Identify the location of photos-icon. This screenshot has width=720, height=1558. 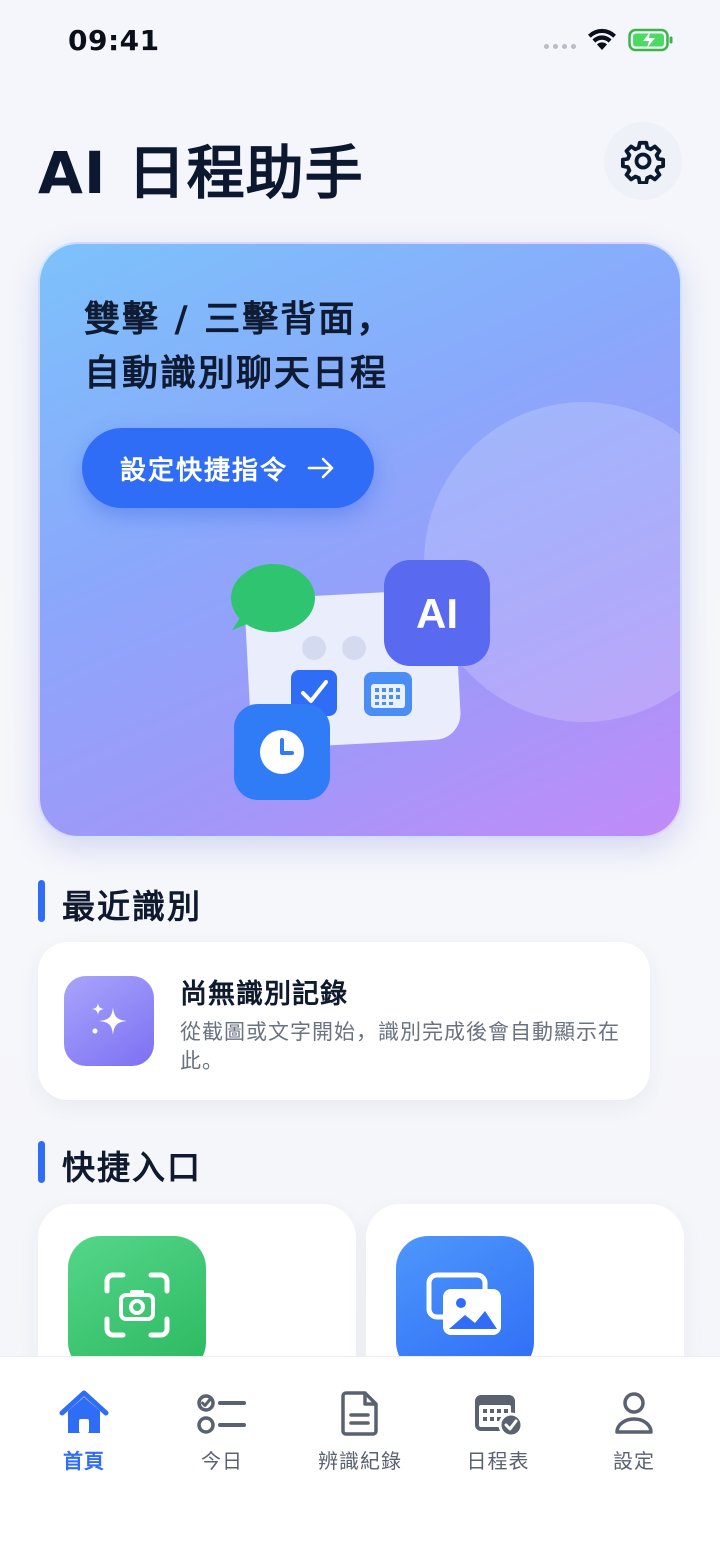
(465, 1305).